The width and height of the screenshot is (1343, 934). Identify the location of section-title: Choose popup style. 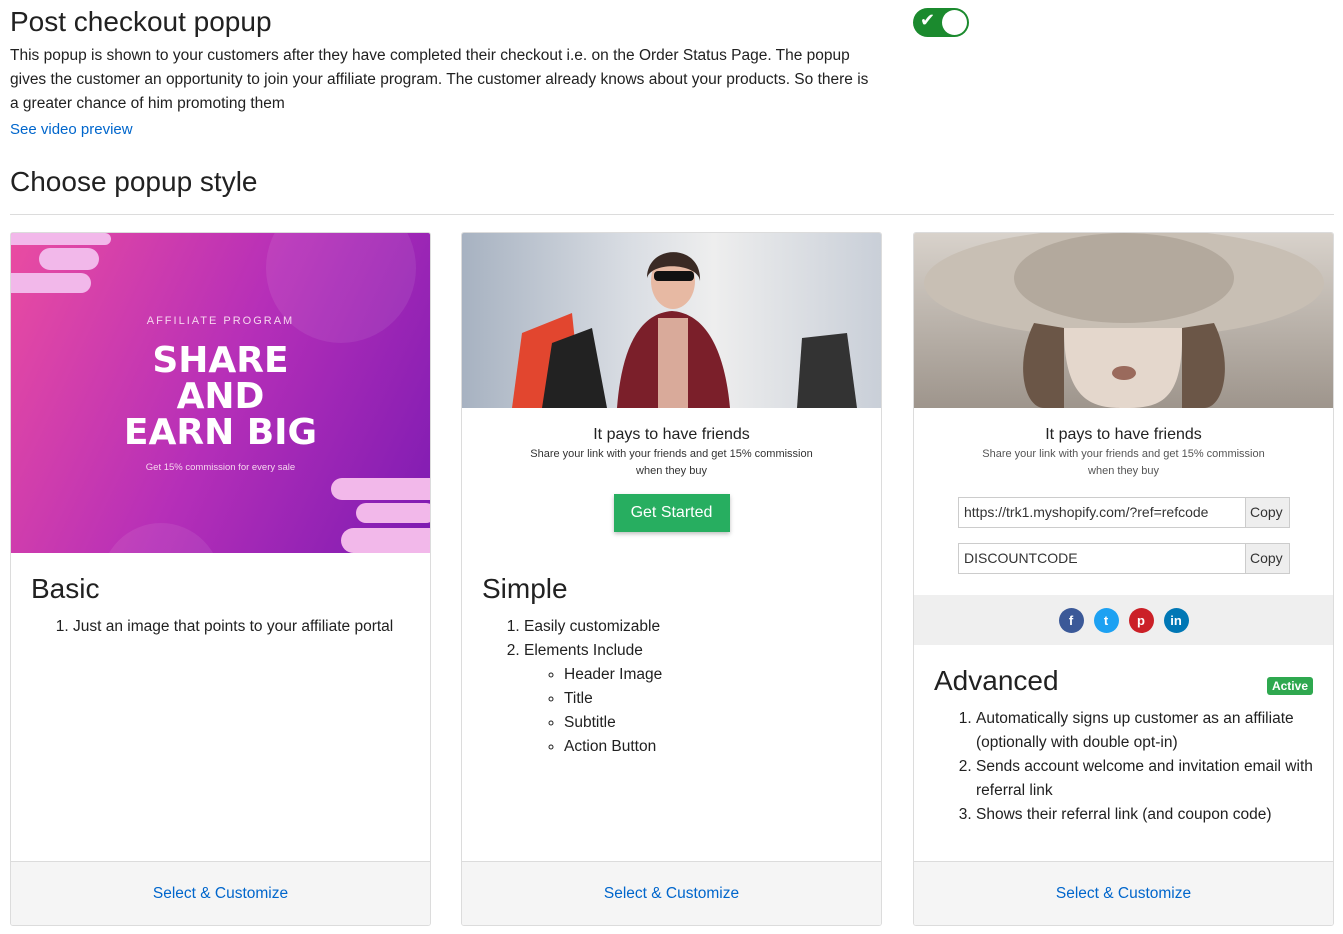
(134, 181).